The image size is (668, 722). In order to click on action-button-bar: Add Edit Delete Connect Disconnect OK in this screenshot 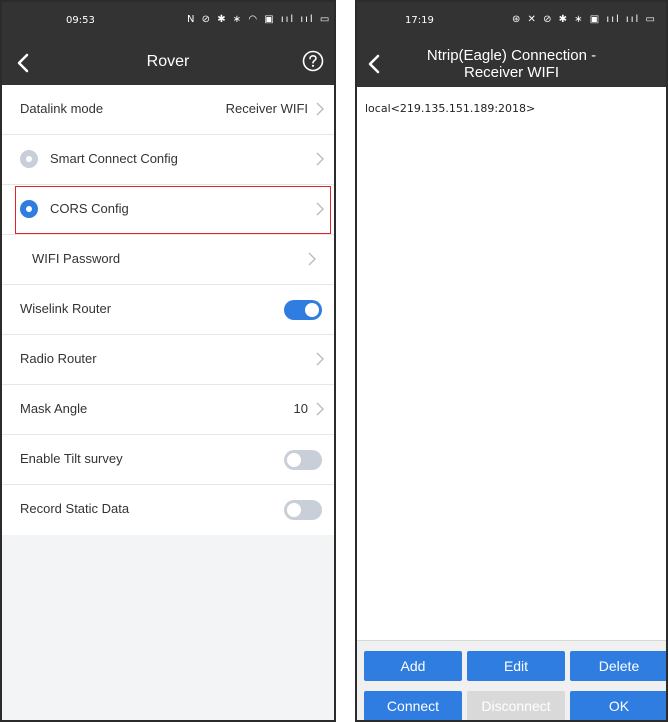, I will do `click(511, 680)`.